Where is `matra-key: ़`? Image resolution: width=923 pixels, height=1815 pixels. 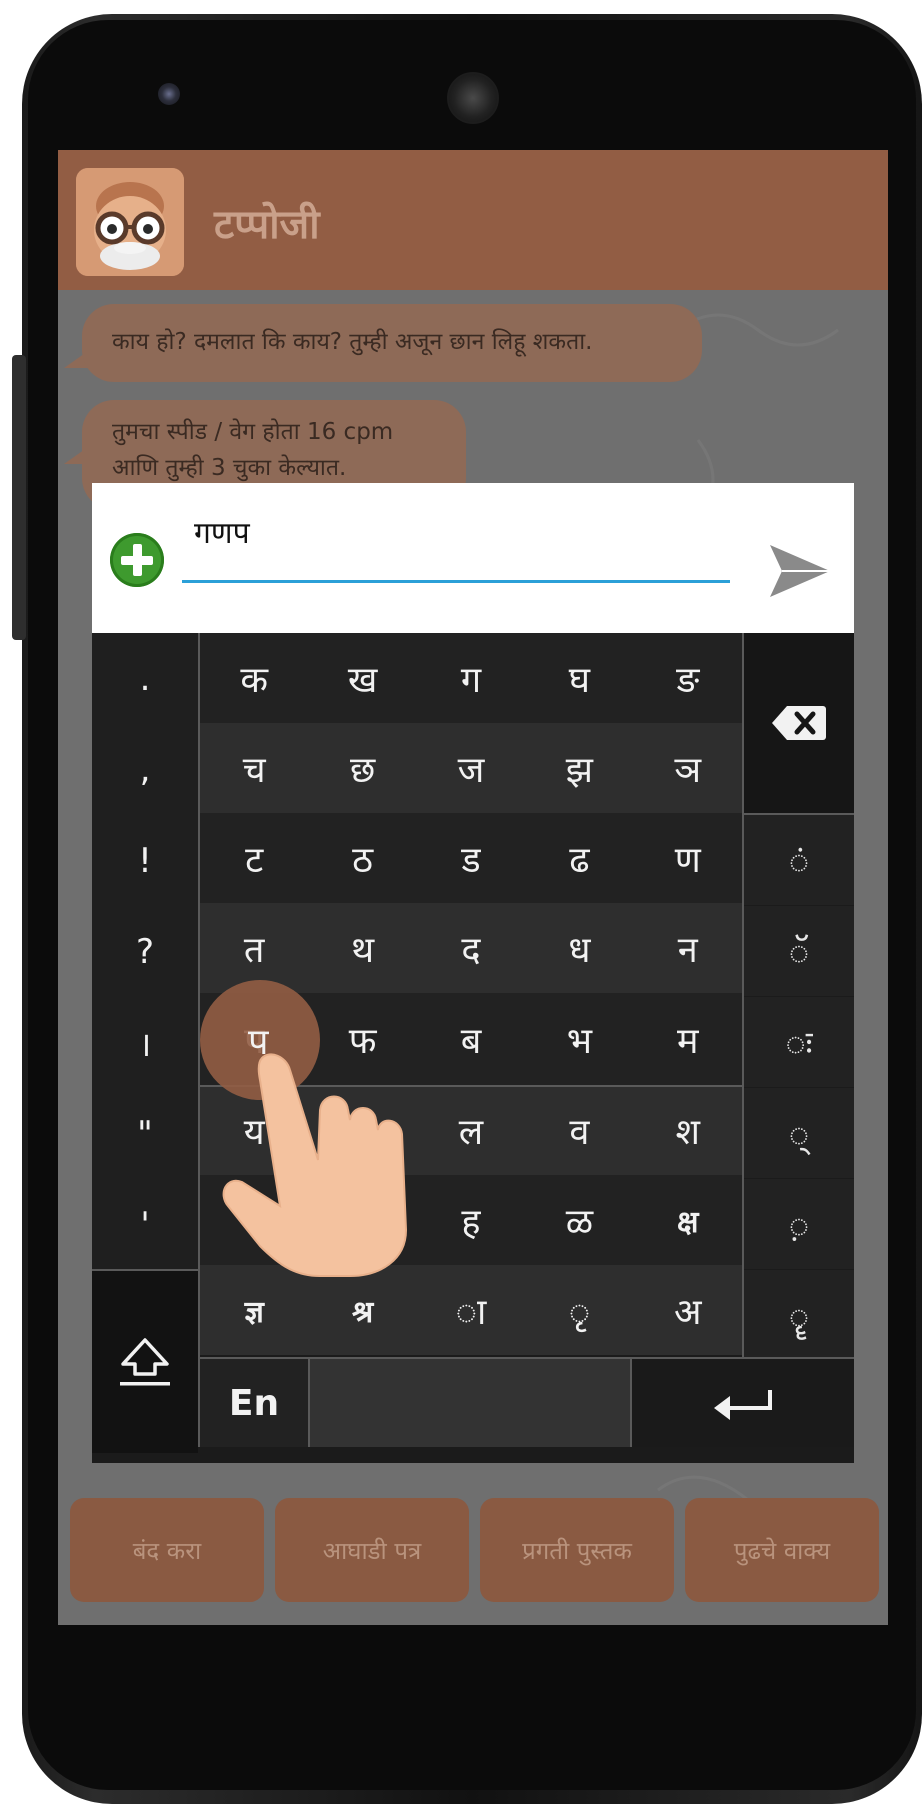
matra-key: ़ is located at coordinates (799, 1224).